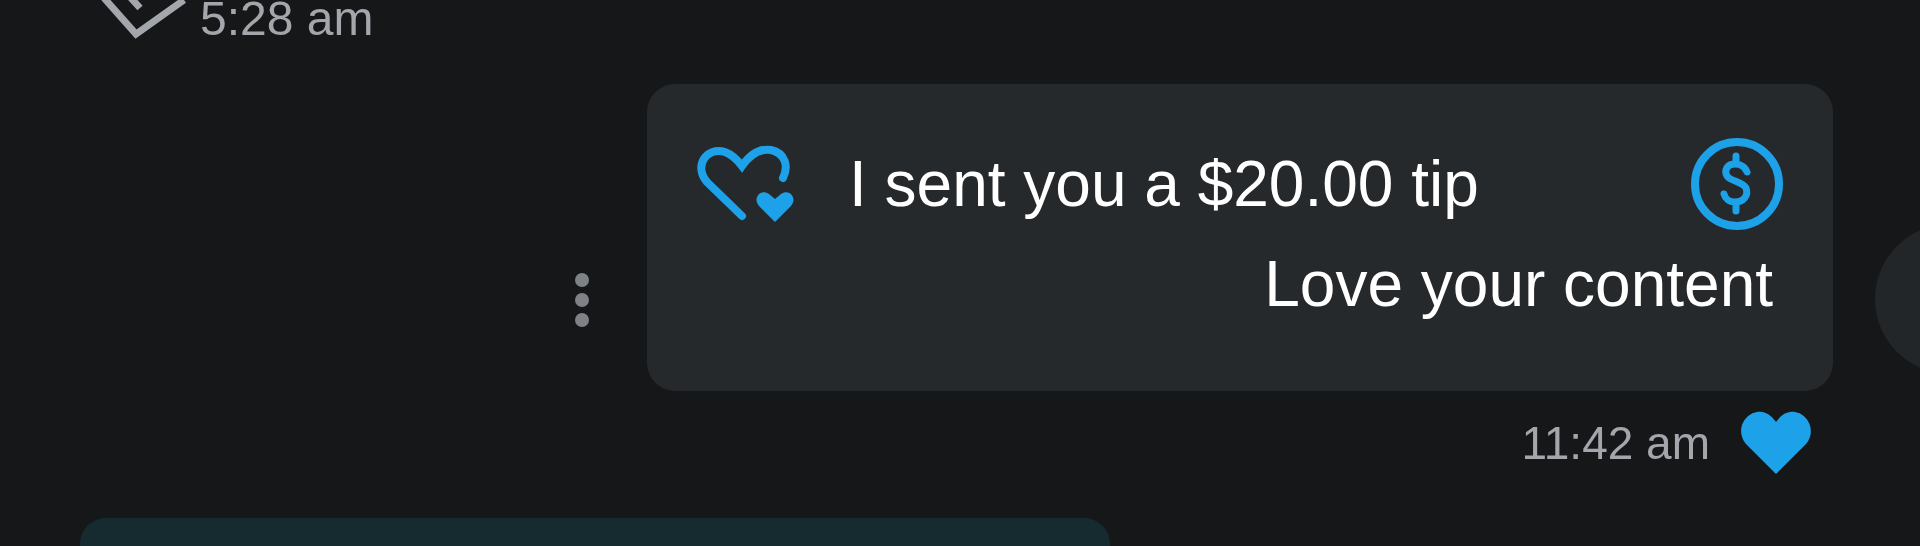 Image resolution: width=1920 pixels, height=546 pixels. Describe the element at coordinates (1518, 284) in the screenshot. I see `message-text: Love your content` at that location.